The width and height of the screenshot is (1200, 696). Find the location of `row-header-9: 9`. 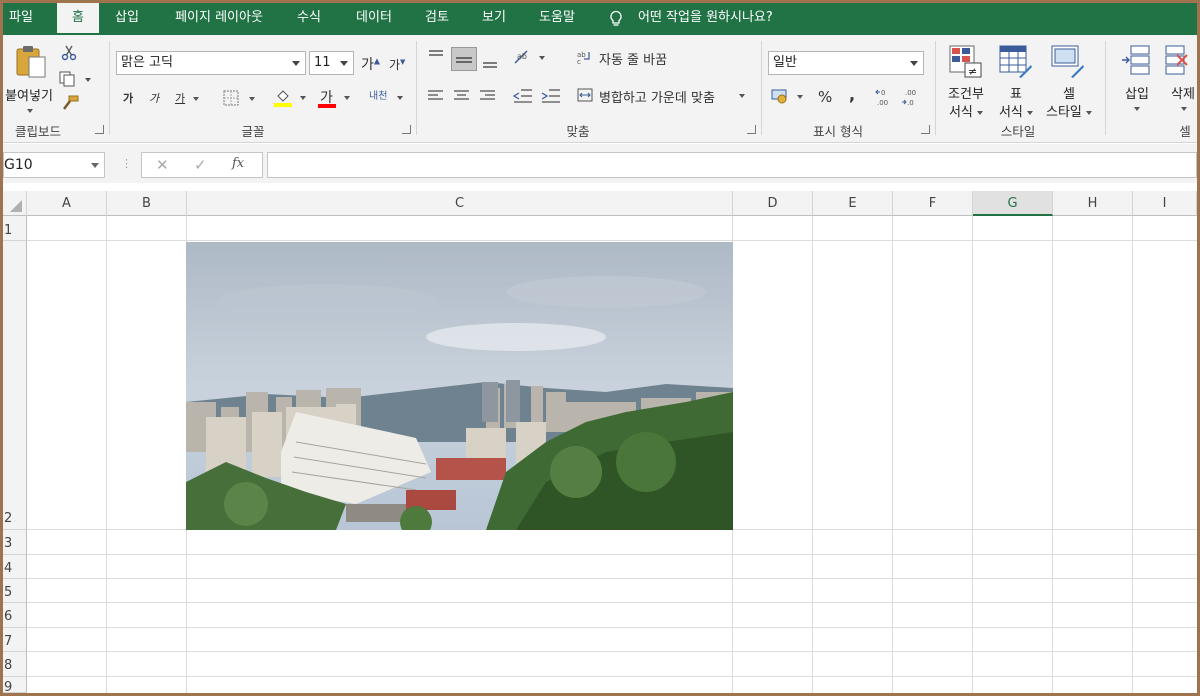

row-header-9: 9 is located at coordinates (15, 685).